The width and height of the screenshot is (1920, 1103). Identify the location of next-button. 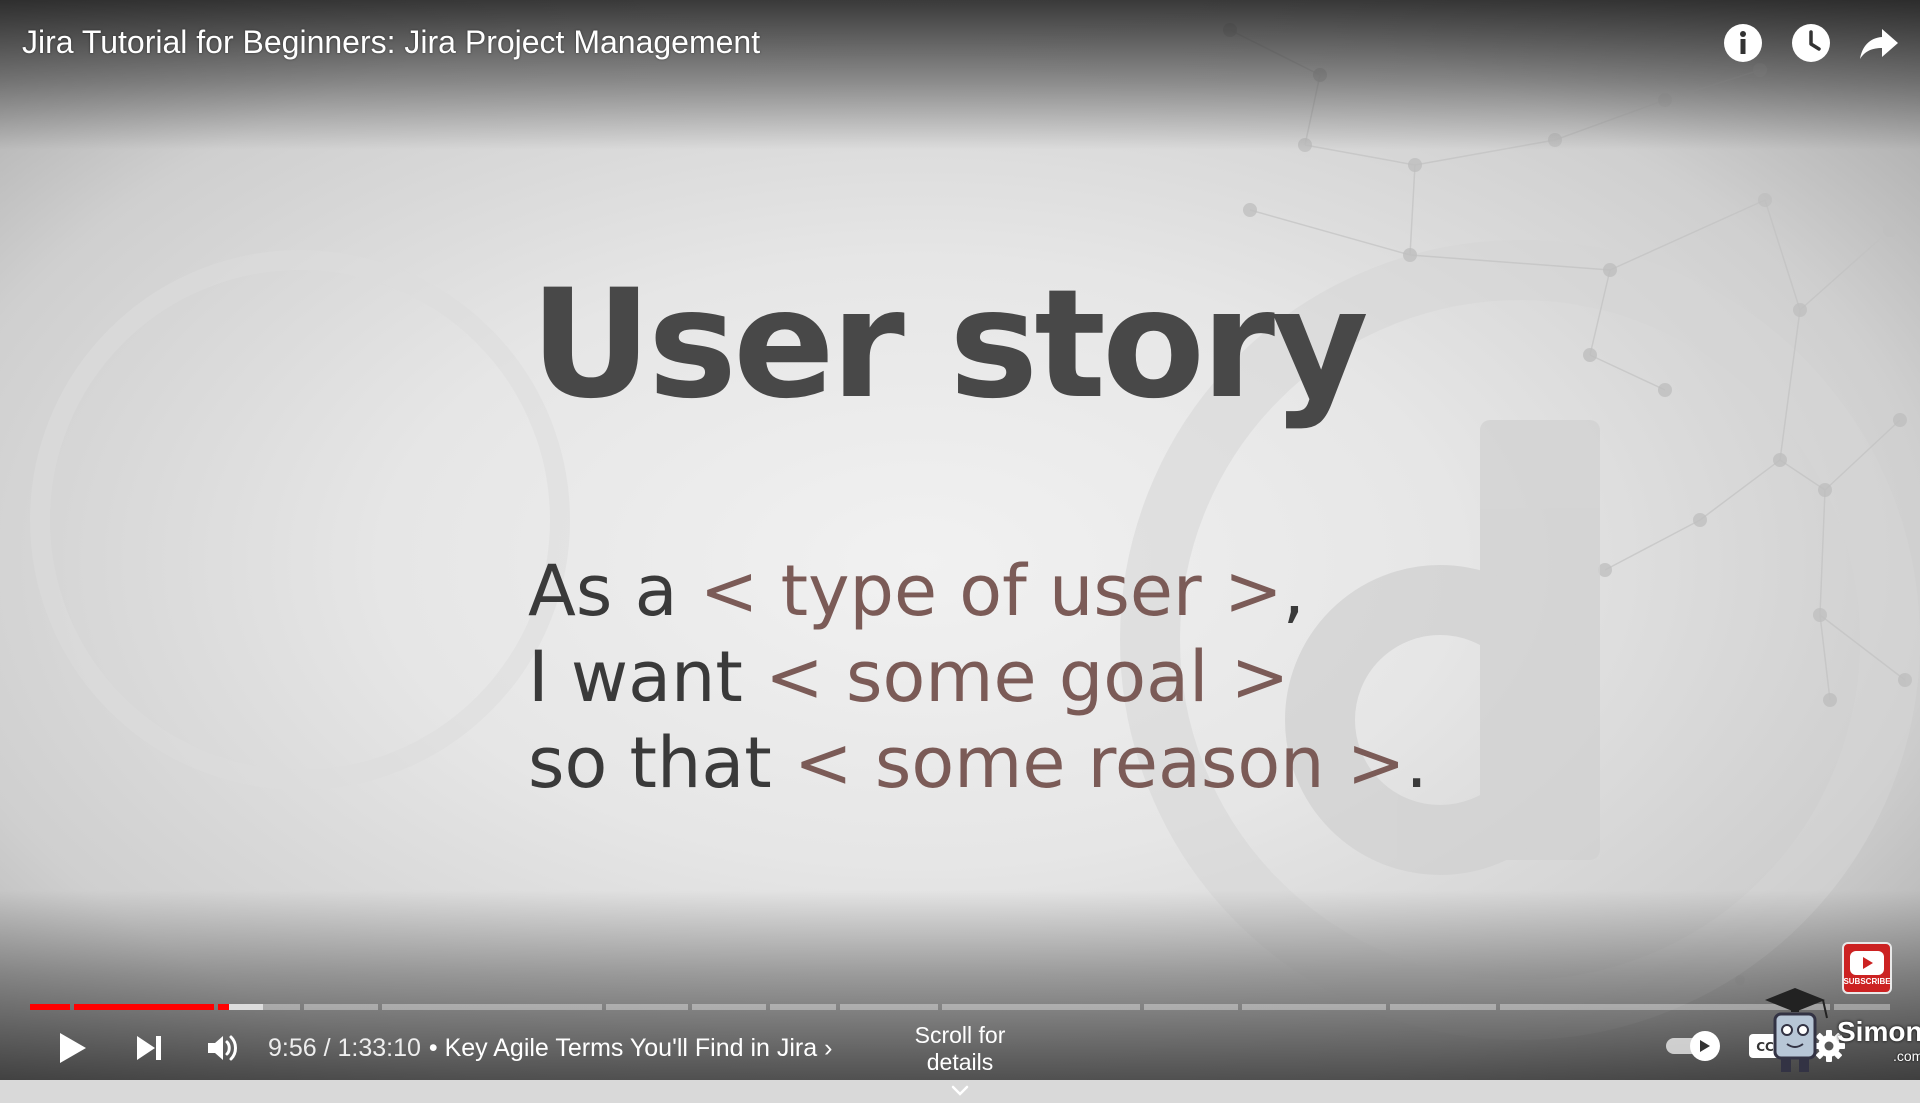
(149, 1048).